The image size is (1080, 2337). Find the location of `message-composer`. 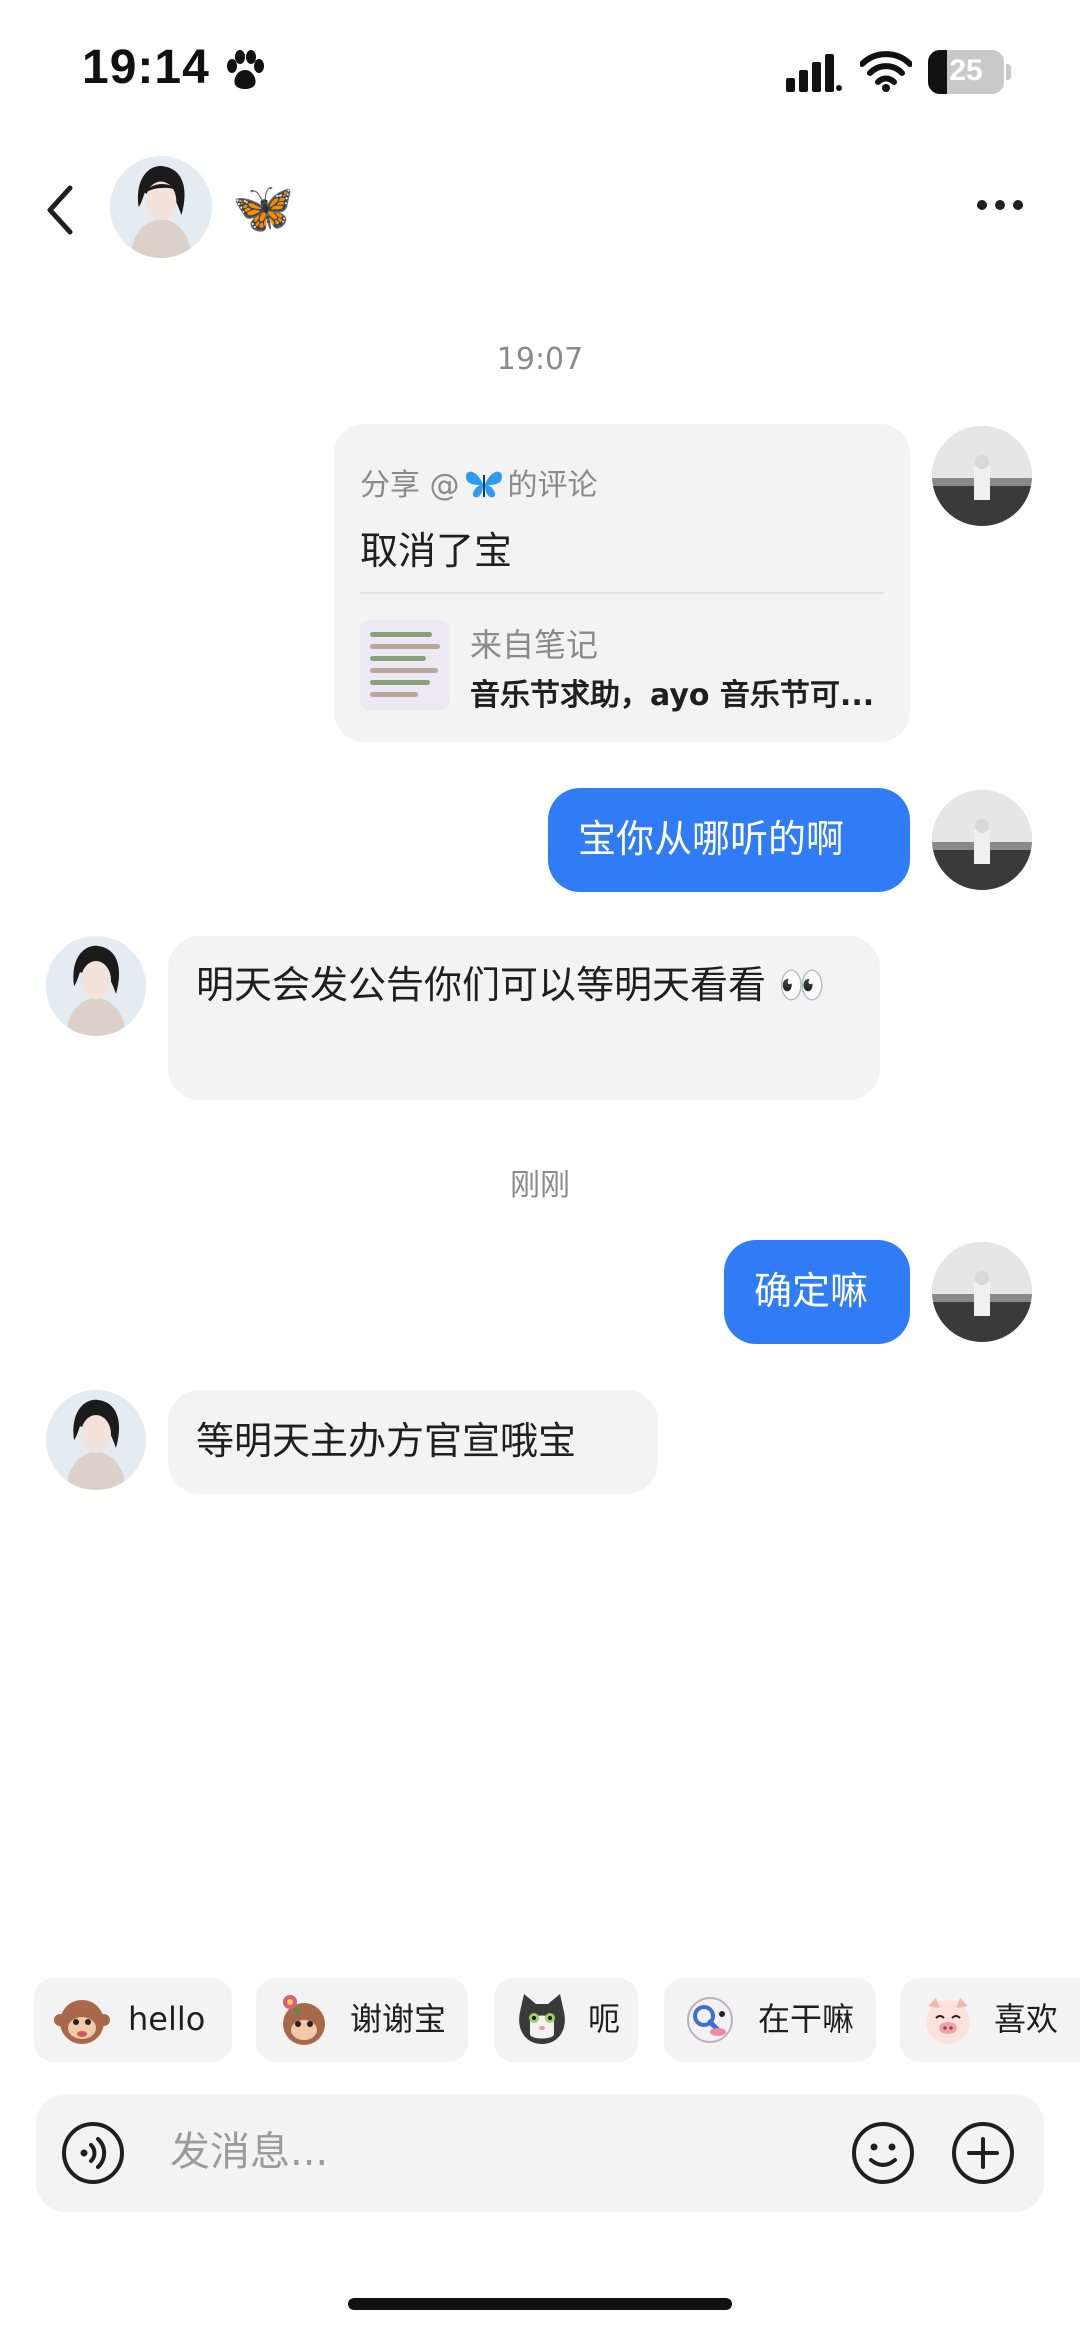

message-composer is located at coordinates (540, 2153).